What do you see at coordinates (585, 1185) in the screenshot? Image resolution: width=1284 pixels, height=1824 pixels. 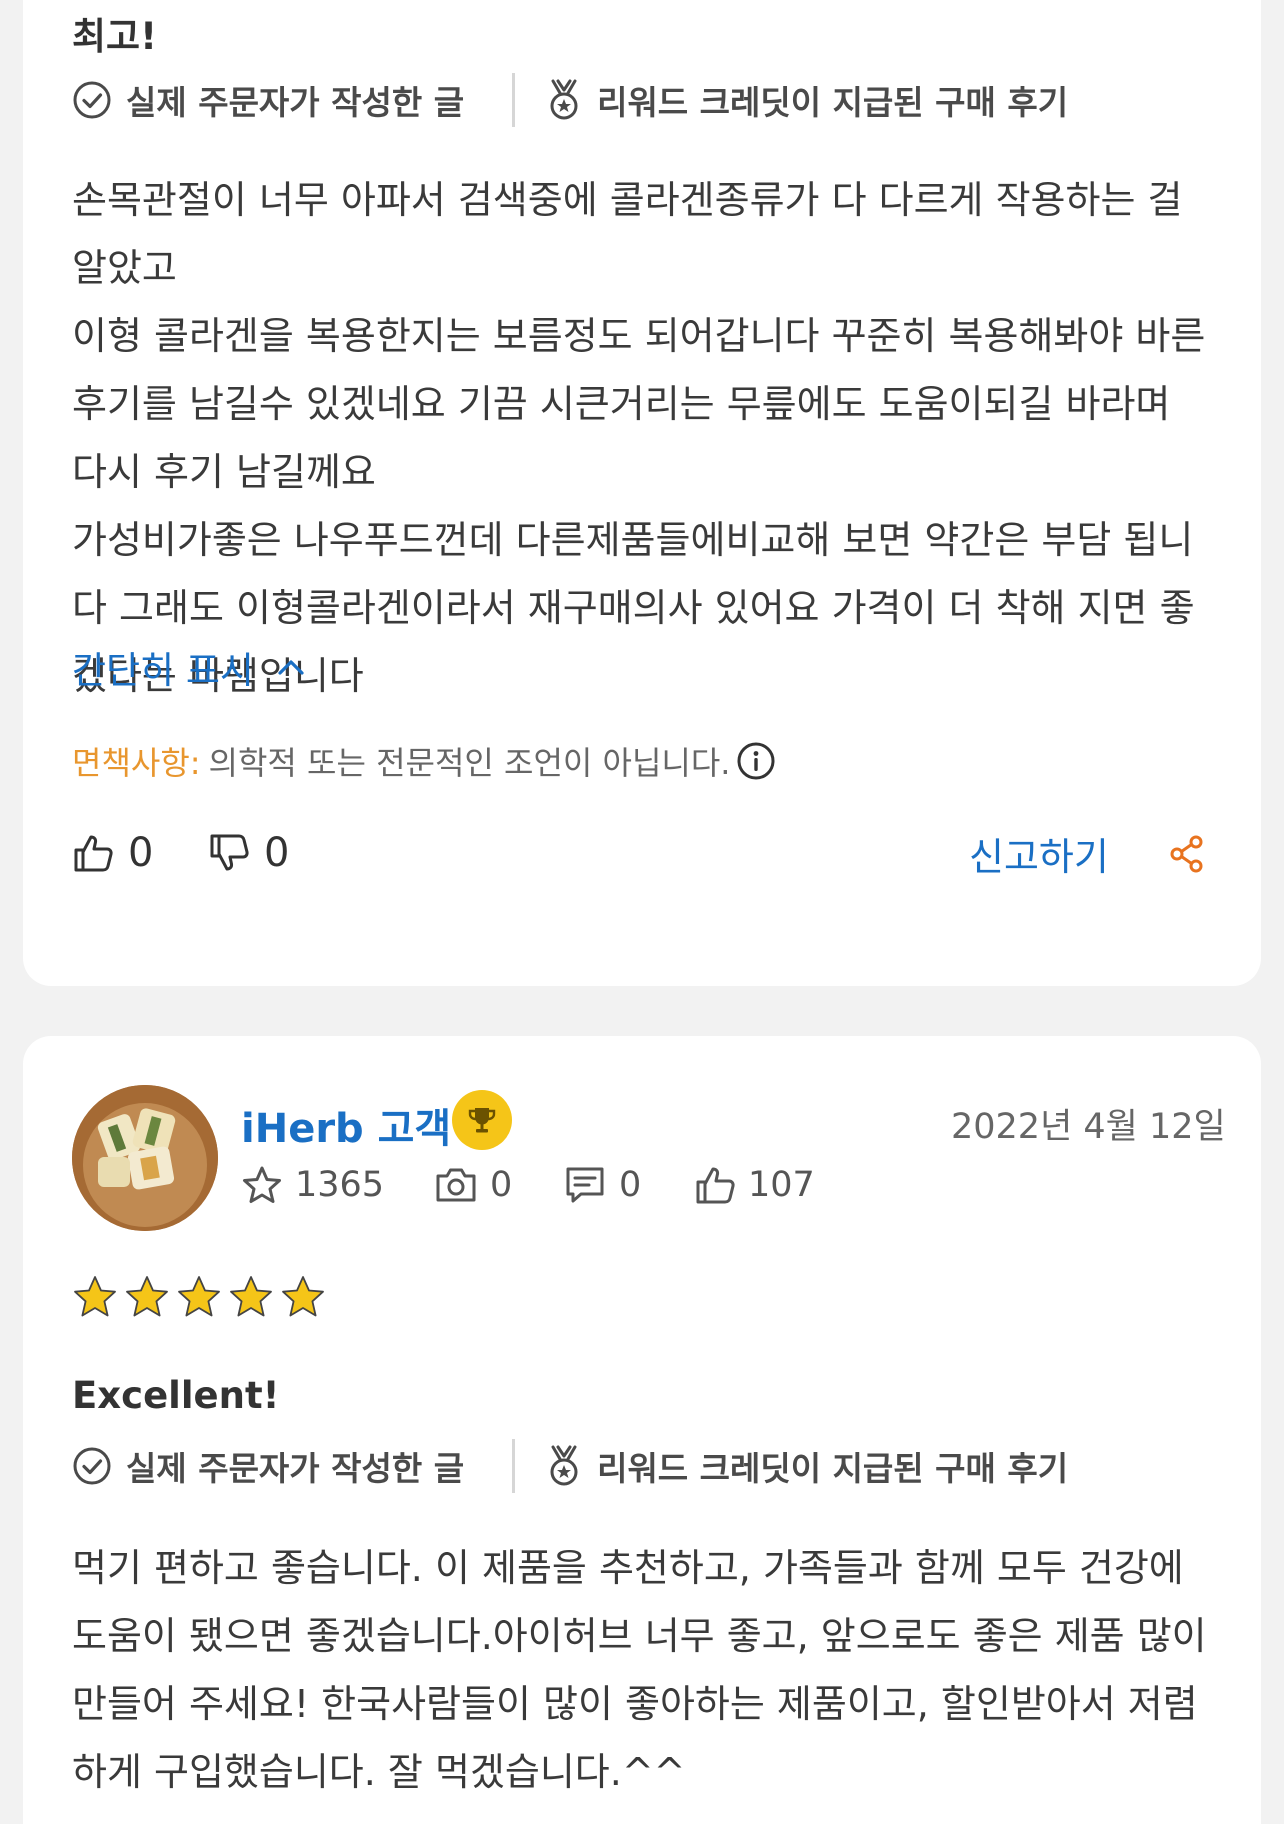 I see `comment-icon` at bounding box center [585, 1185].